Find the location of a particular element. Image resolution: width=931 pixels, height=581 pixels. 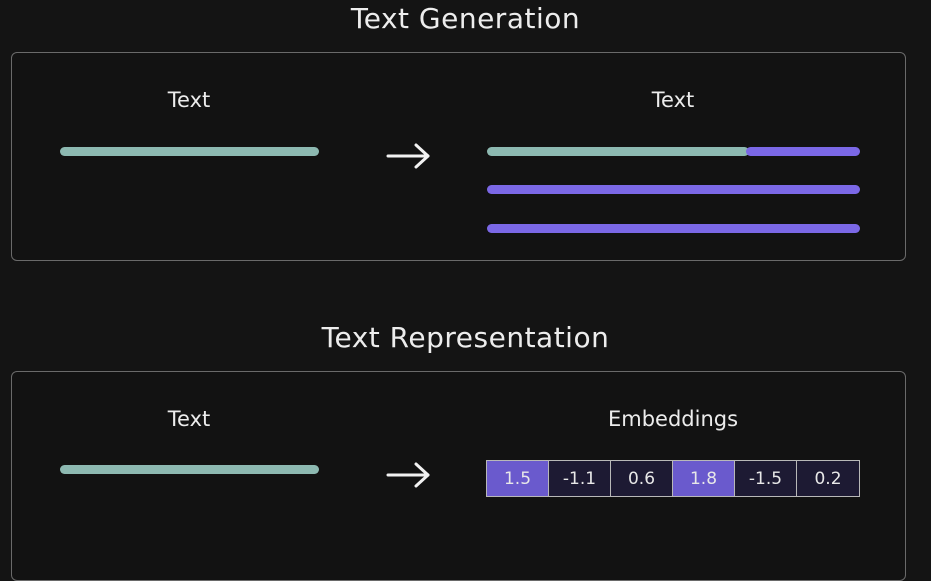

embedding-vector: 1.5 -1.1 0.6 1.8 -1.5 0.2 is located at coordinates (673, 478).